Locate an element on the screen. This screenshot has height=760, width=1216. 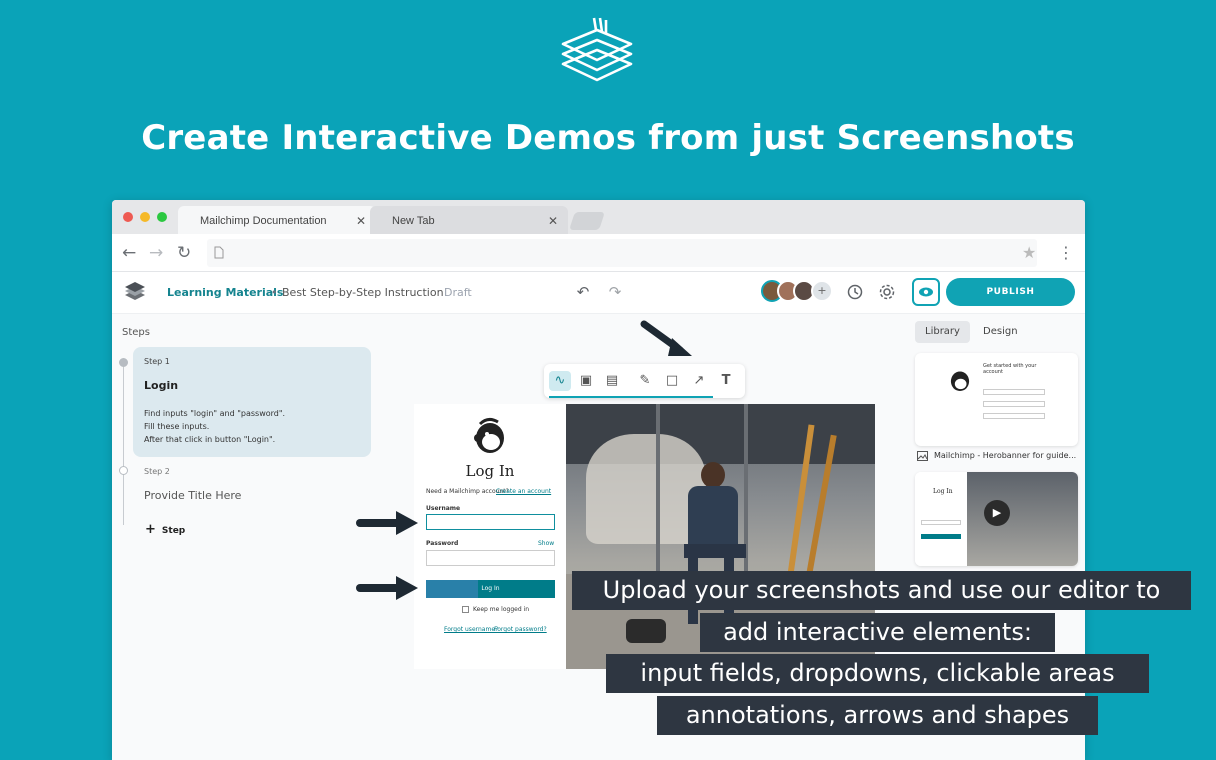
steps-timeline is located at coordinates (123, 442).